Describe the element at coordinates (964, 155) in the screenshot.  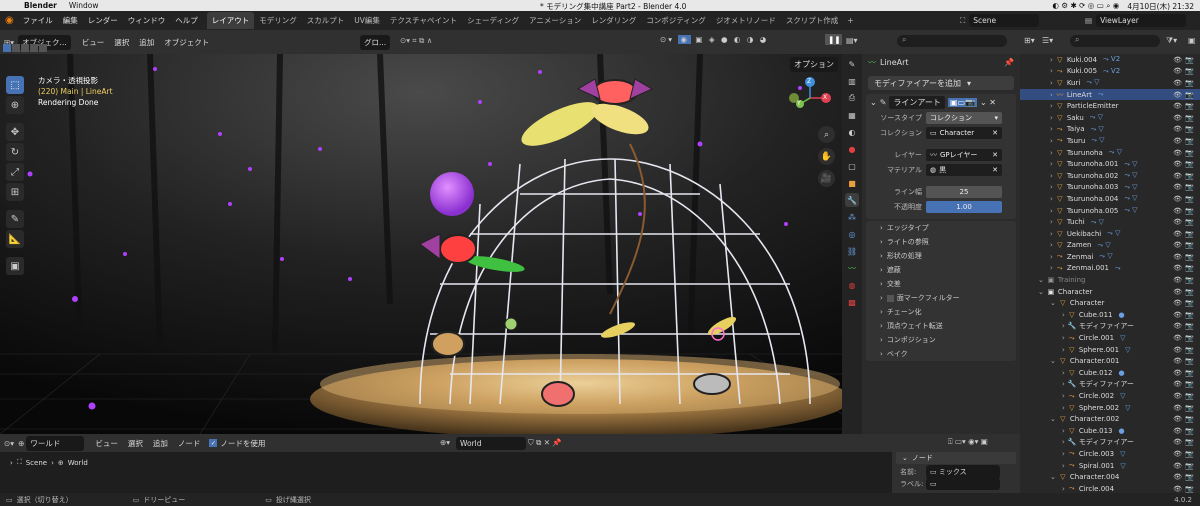
I see `property-field: 〰 GPレイヤー ✕` at that location.